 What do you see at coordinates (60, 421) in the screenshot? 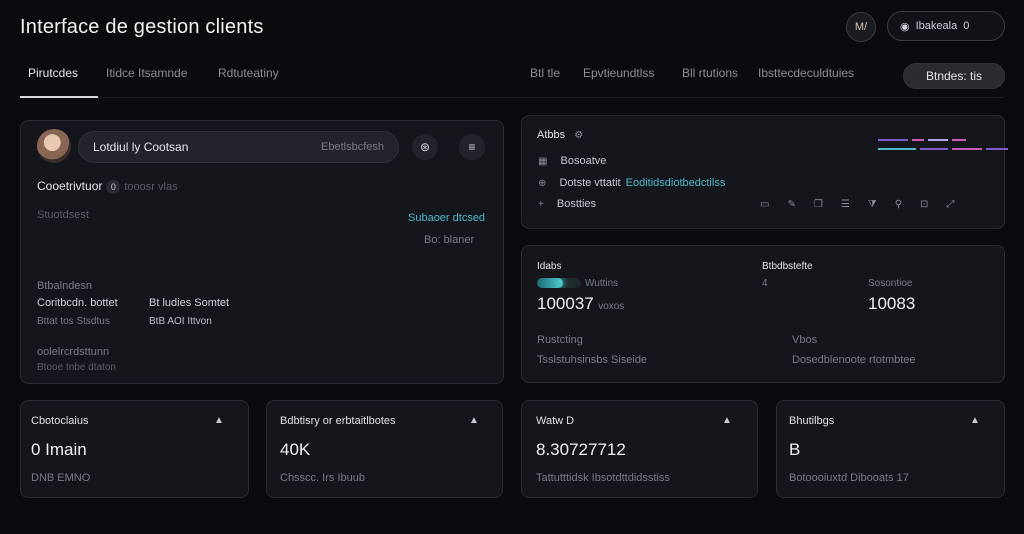
I see `kpi-title: Cbotoclaius` at bounding box center [60, 421].